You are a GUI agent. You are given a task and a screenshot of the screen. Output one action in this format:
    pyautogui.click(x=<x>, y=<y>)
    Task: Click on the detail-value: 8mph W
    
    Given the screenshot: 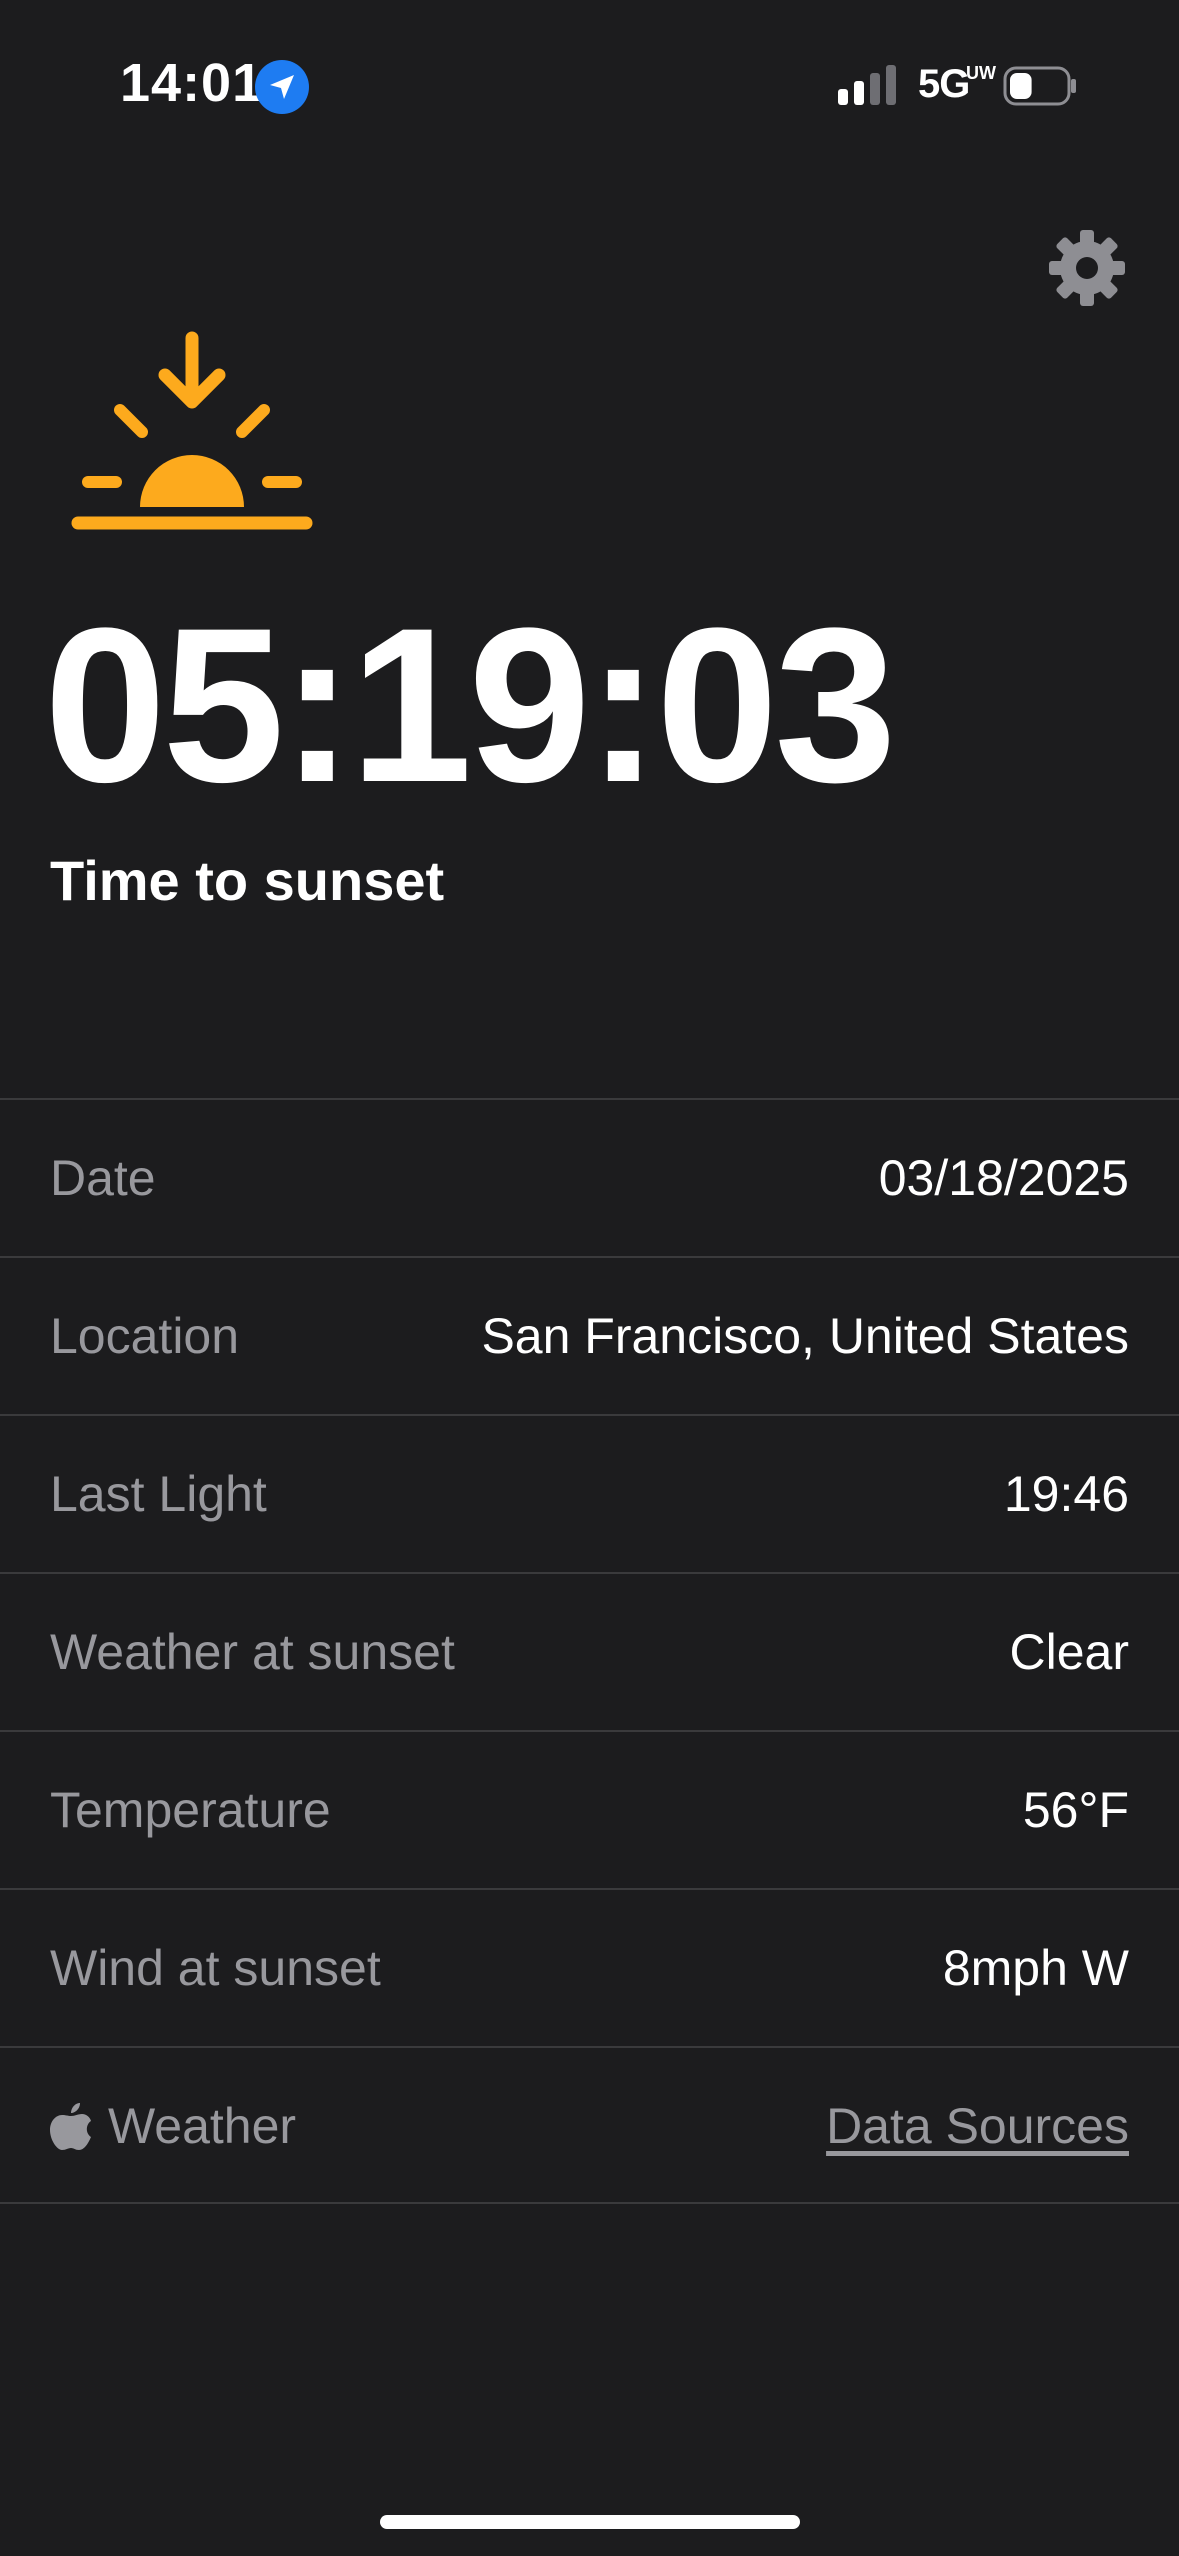 What is the action you would take?
    pyautogui.click(x=1035, y=1968)
    